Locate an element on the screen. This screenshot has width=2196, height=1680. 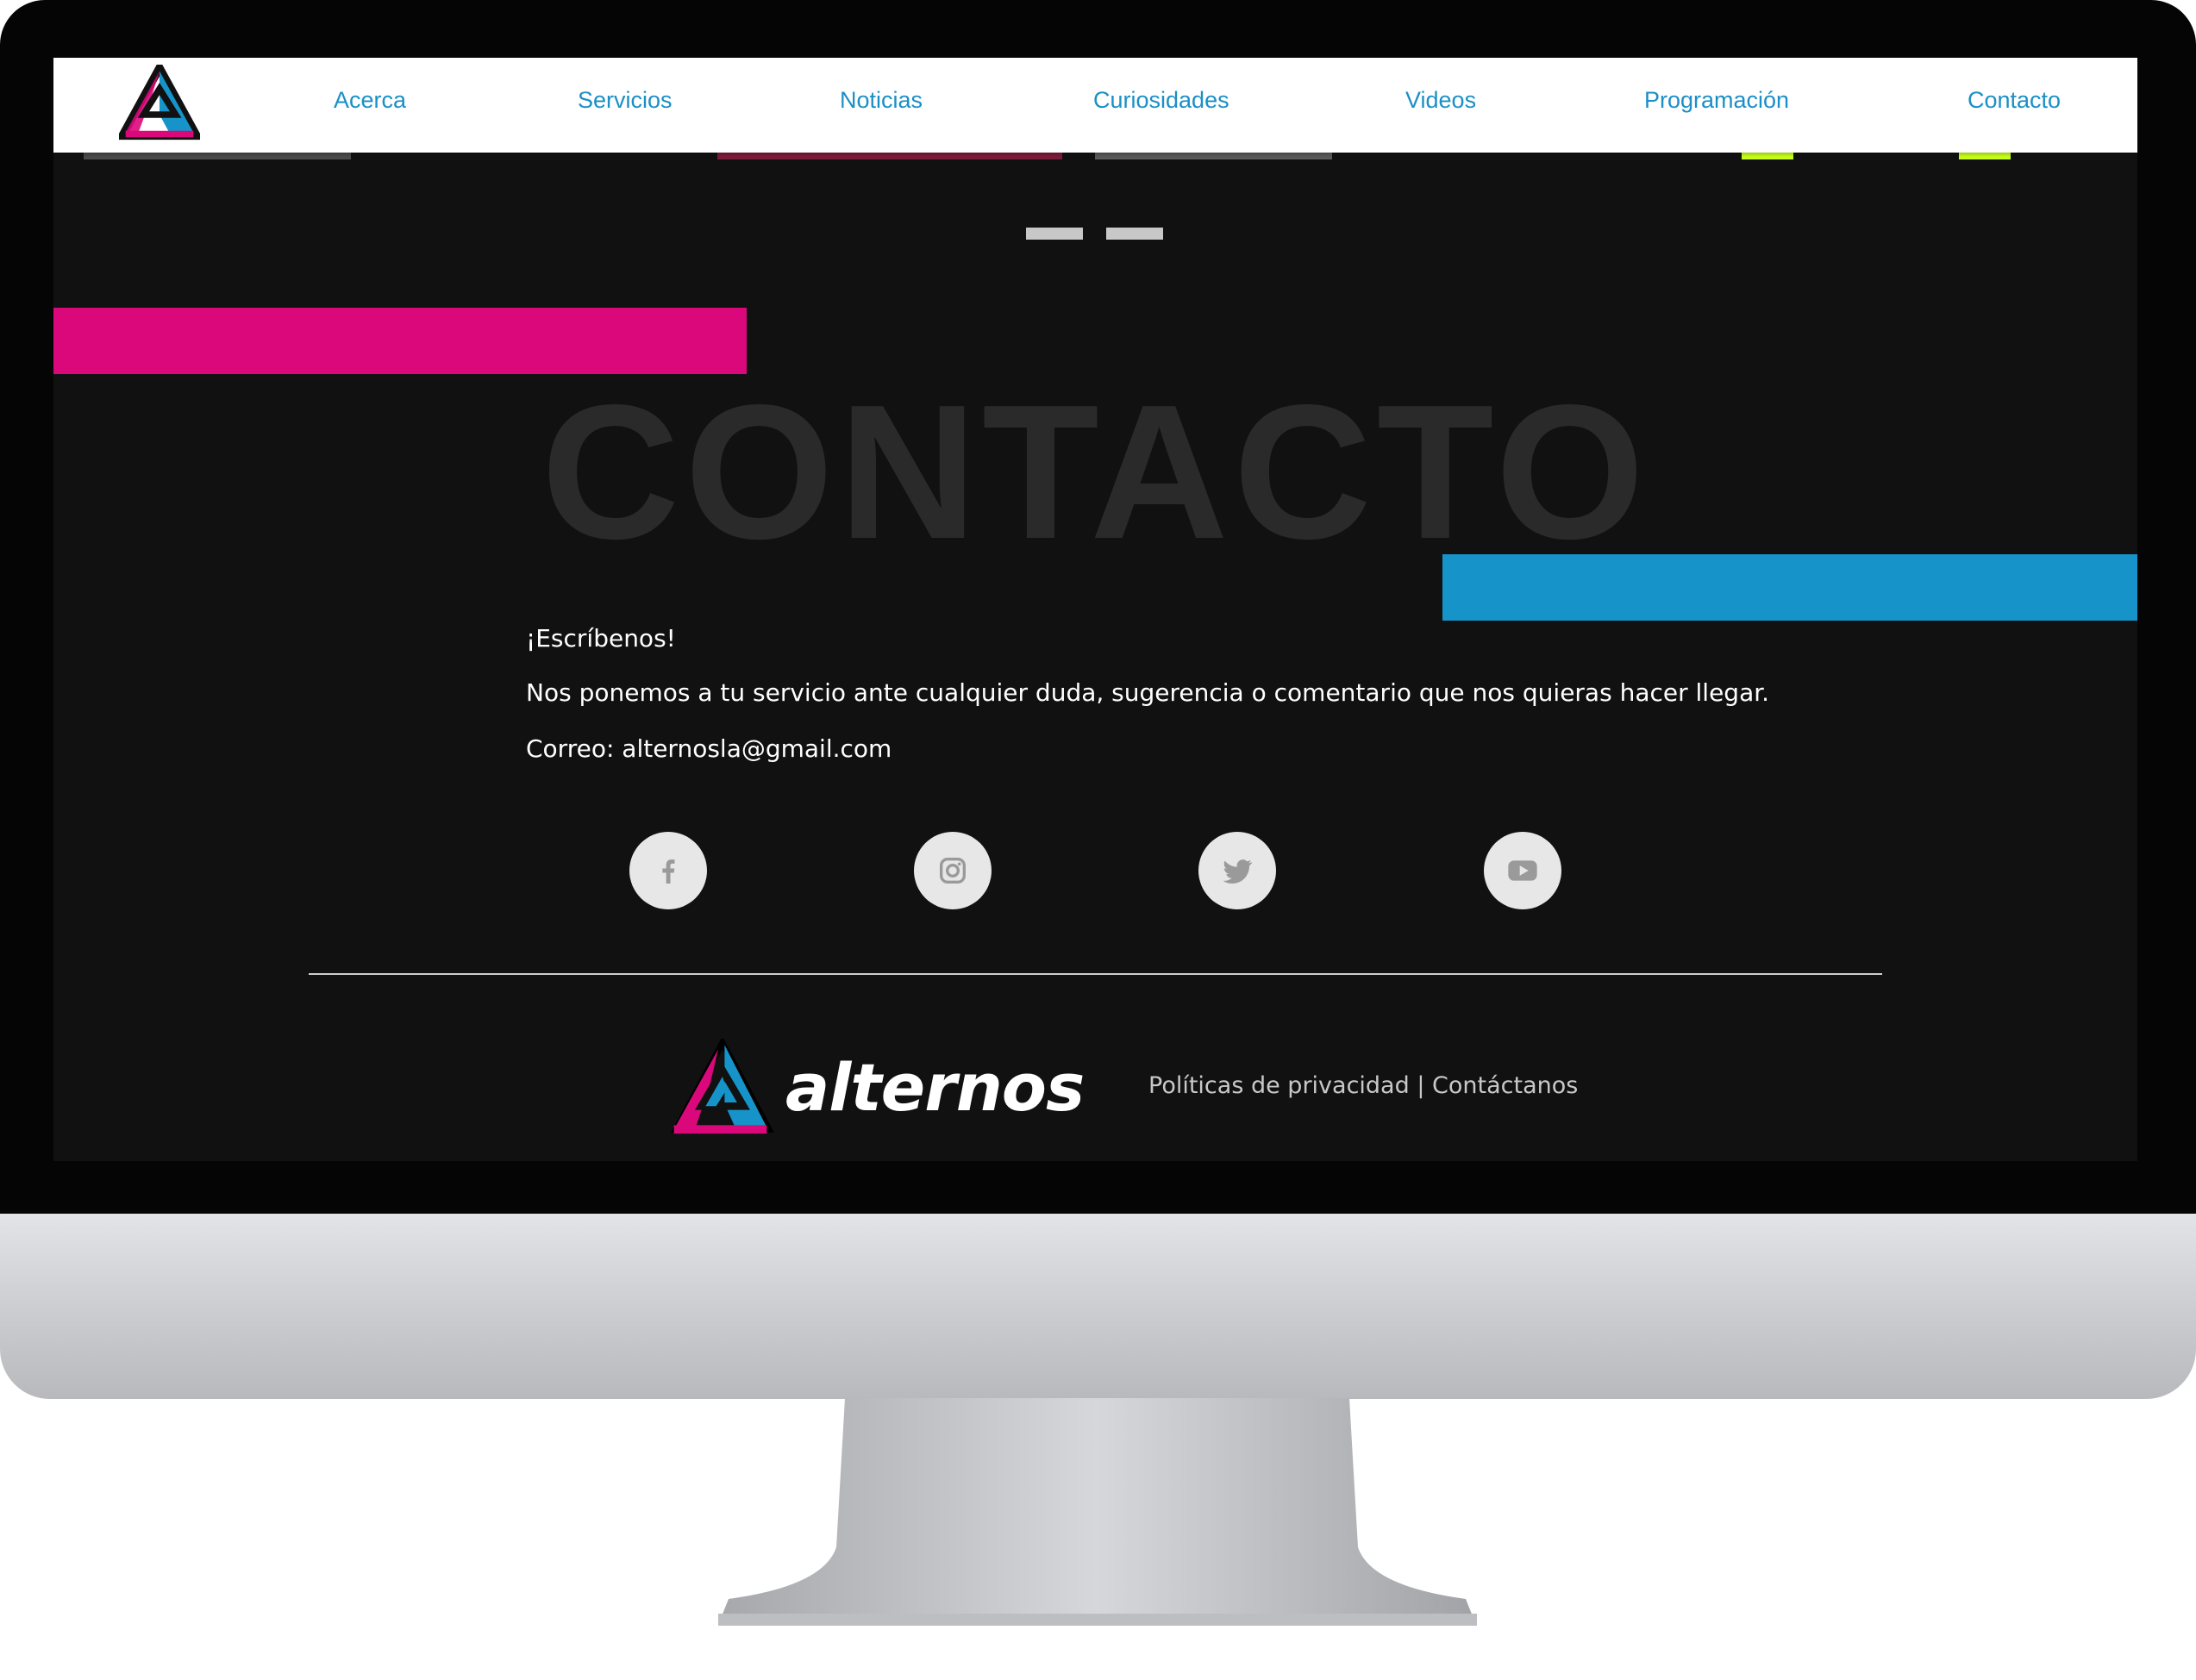
footer-divider is located at coordinates (1095, 974).